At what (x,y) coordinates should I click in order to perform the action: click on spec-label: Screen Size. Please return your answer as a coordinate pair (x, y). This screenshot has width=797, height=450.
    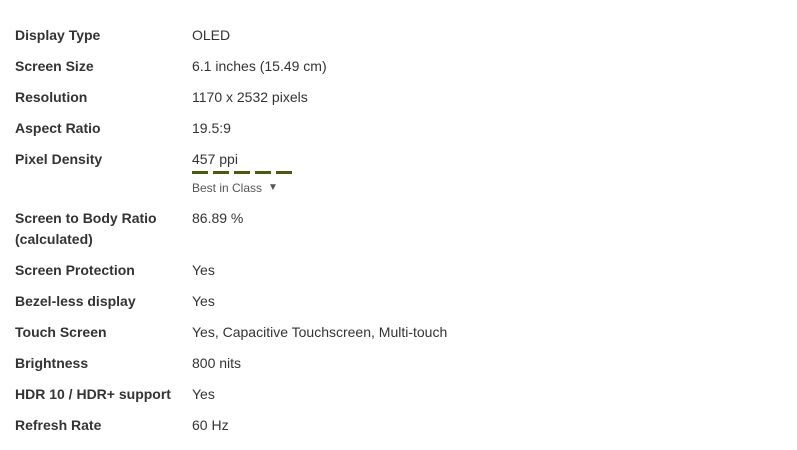
    Looking at the image, I should click on (54, 66).